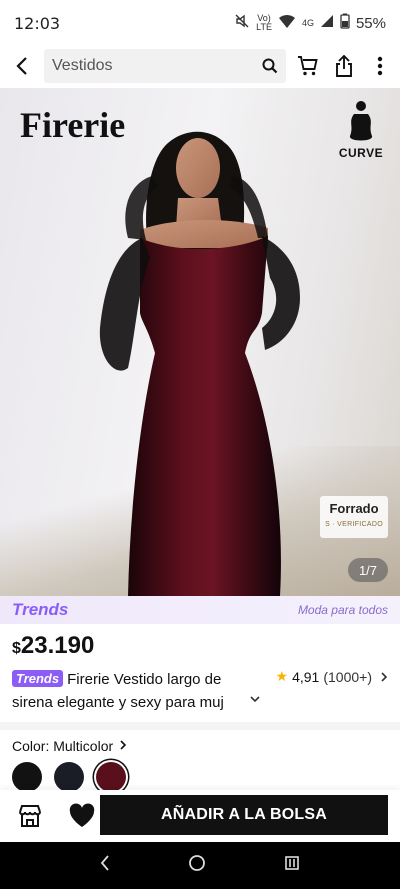 This screenshot has width=400, height=889. What do you see at coordinates (342, 610) in the screenshot?
I see `trends-tagline: Moda para todos` at bounding box center [342, 610].